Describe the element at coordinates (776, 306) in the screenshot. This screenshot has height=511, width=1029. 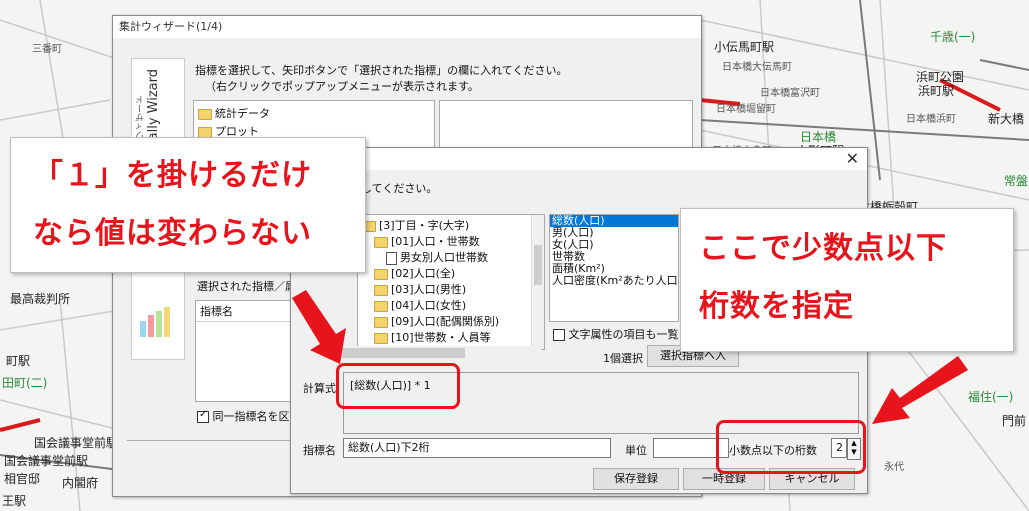
I see `callout-right-line2: 桁数を指定` at that location.